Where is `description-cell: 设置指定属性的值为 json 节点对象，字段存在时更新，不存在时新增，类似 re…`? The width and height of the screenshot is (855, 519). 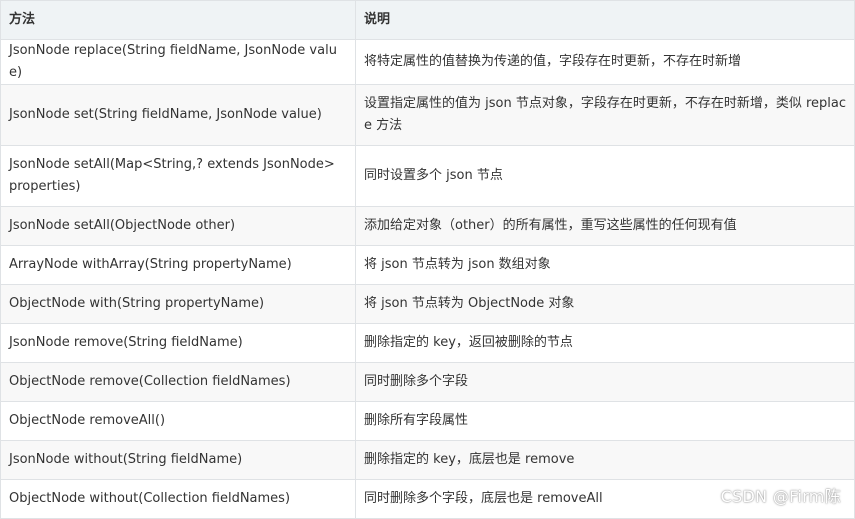
description-cell: 设置指定属性的值为 json 节点对象，字段存在时更新，不存在时新增，类似 re… is located at coordinates (605, 115).